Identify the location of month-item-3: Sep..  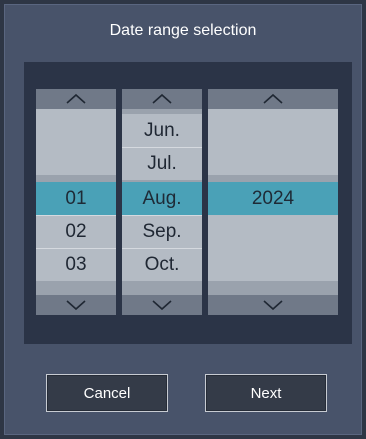
(162, 231).